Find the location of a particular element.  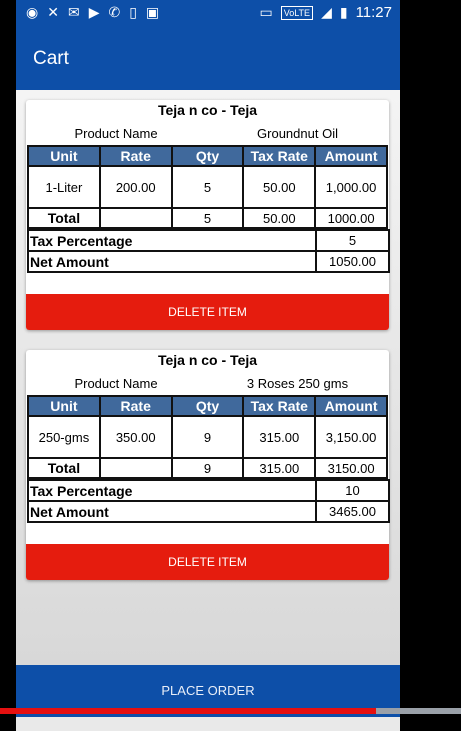

product-row: Product Name Groundnut Oil is located at coordinates (207, 133).